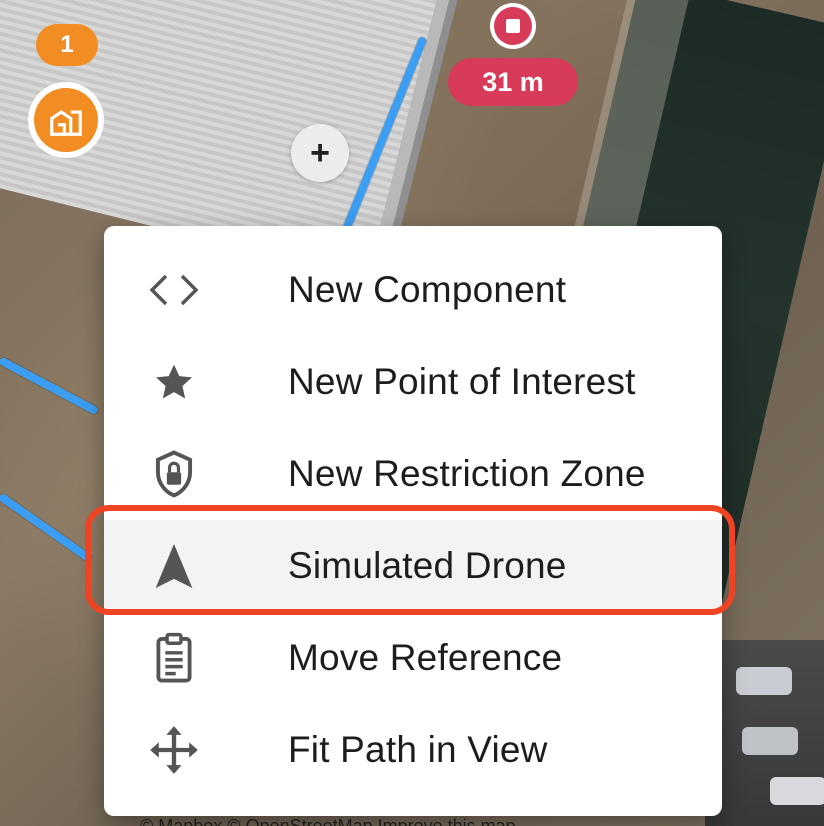  What do you see at coordinates (66, 123) in the screenshot?
I see `building-icon` at bounding box center [66, 123].